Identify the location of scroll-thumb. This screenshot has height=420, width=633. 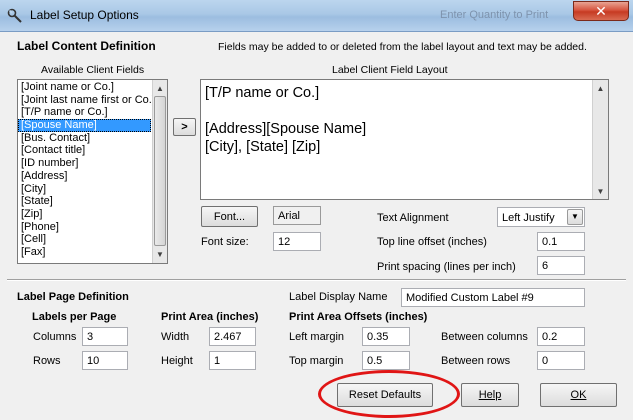
(160, 171).